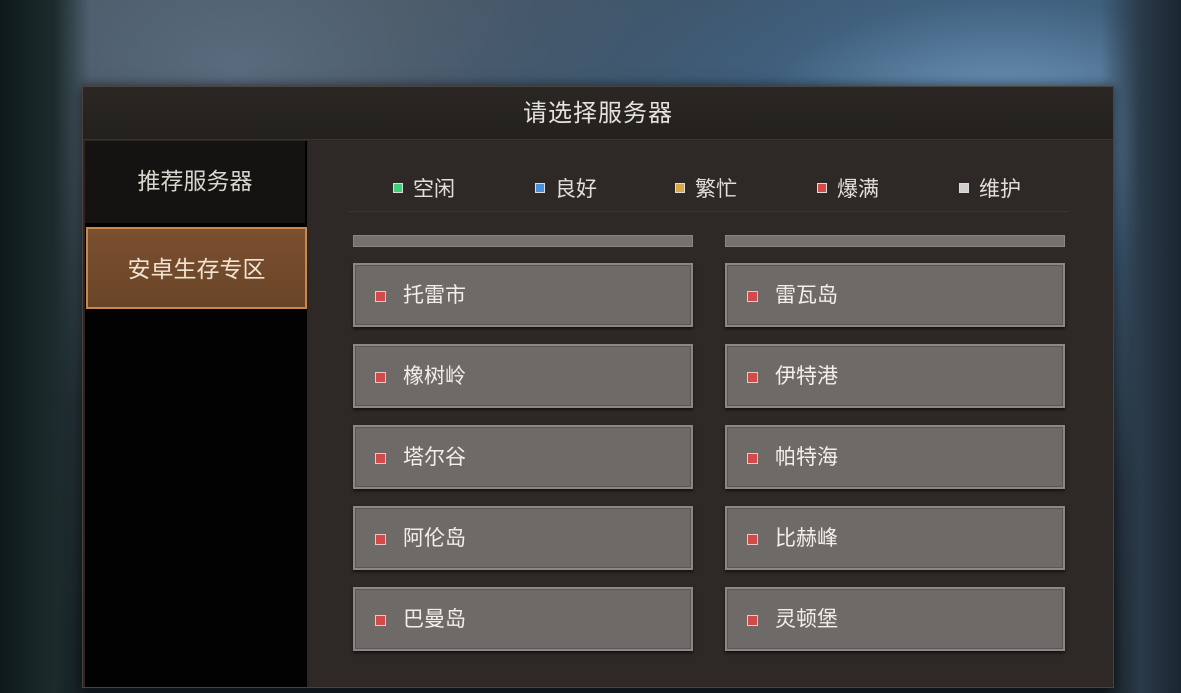 The width and height of the screenshot is (1181, 693). I want to click on server-name: 比赫峰, so click(806, 538).